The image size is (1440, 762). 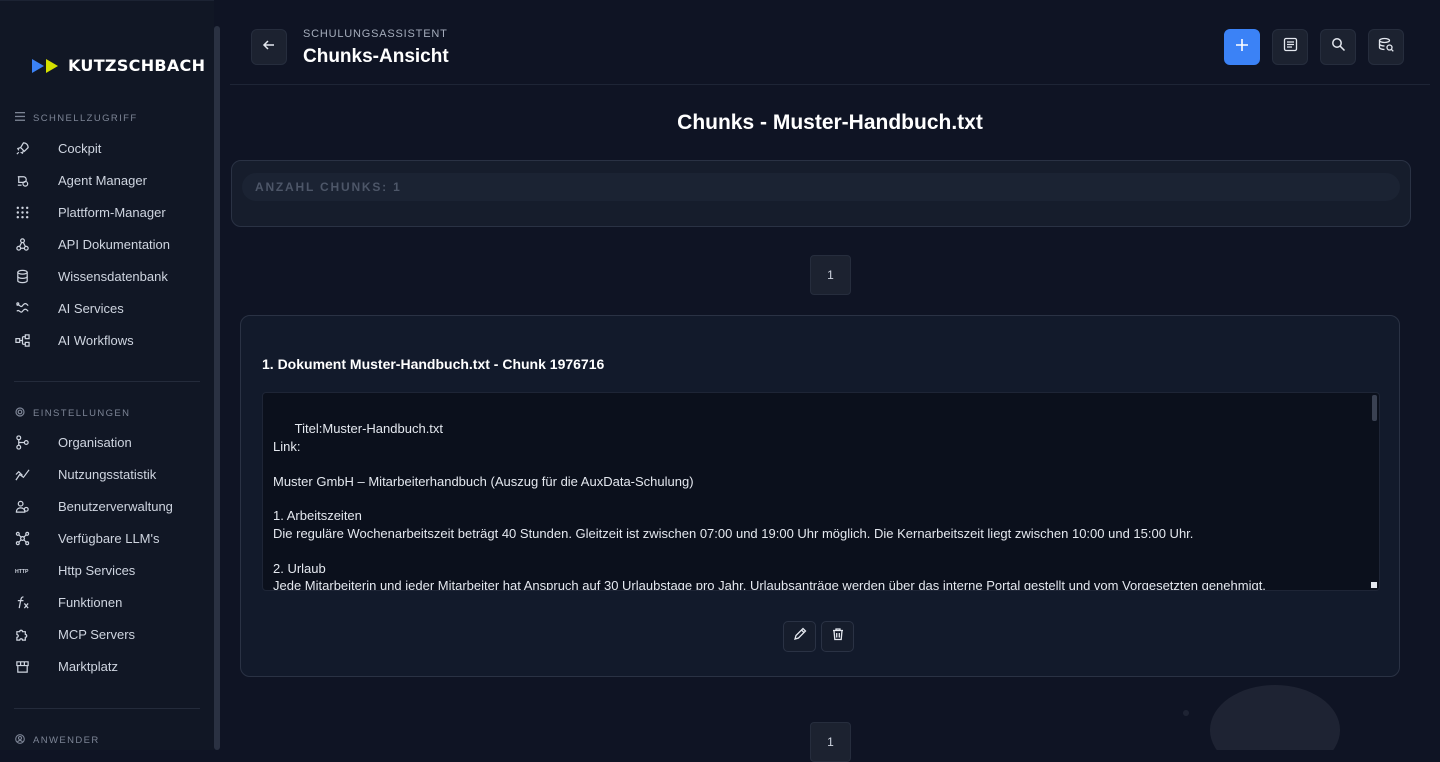 I want to click on section-title-einstellungen: EINSTELLUNGEN, so click(x=72, y=413).